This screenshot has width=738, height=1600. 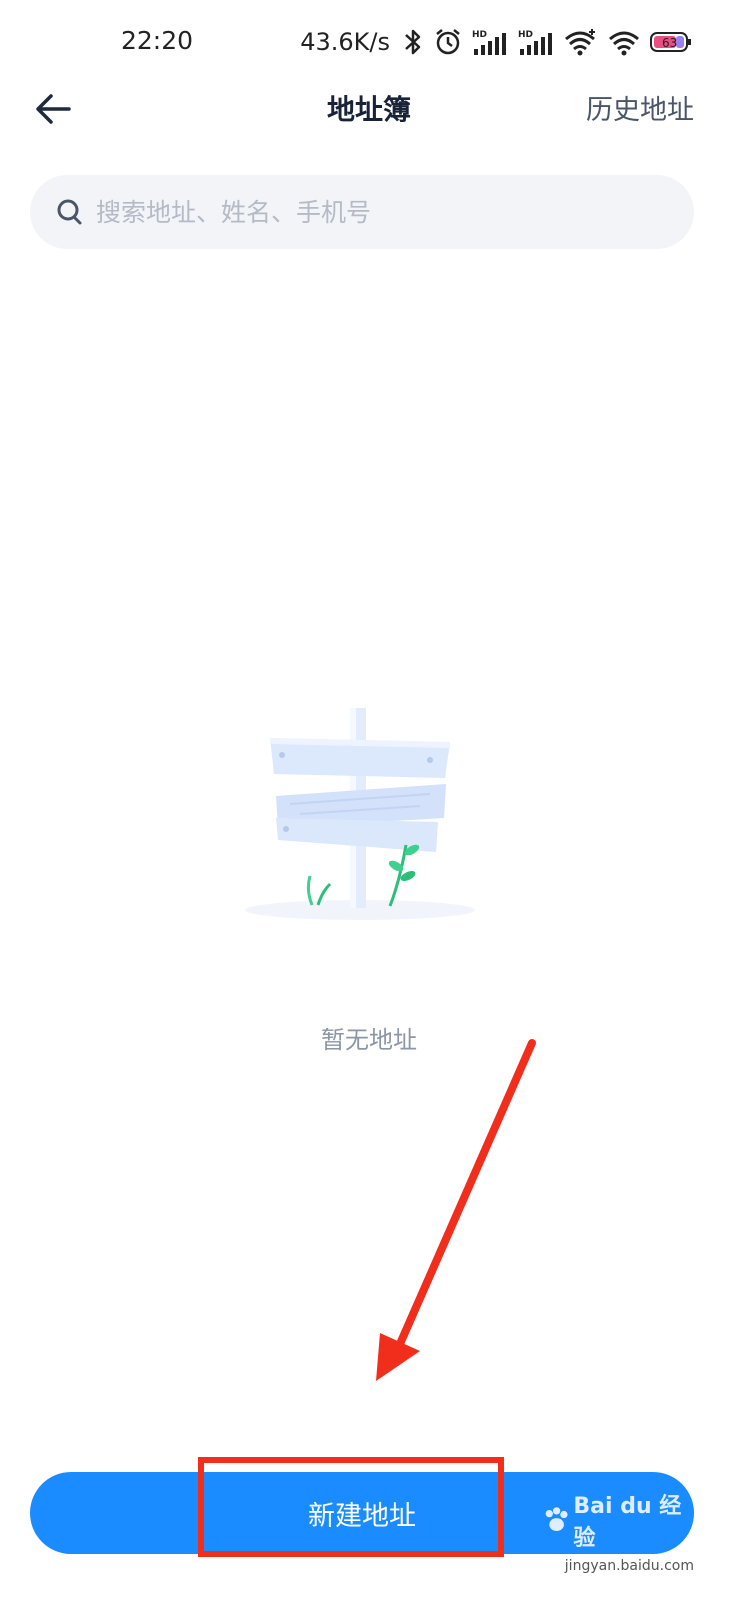 I want to click on baidu-jingyan-watermark: Bai du 经验, so click(x=617, y=1522).